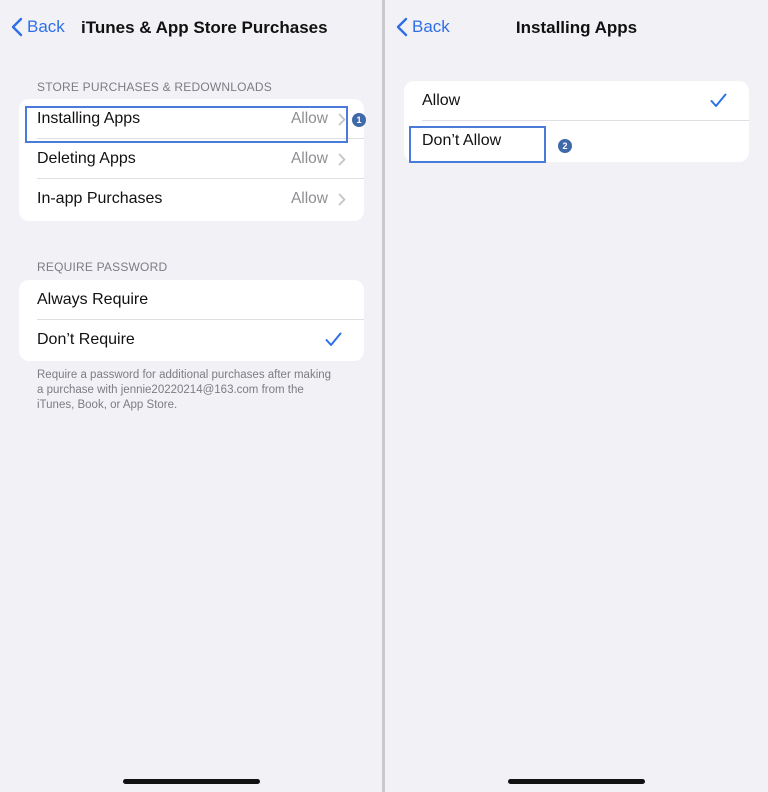  I want to click on back-button: Back, so click(38, 27).